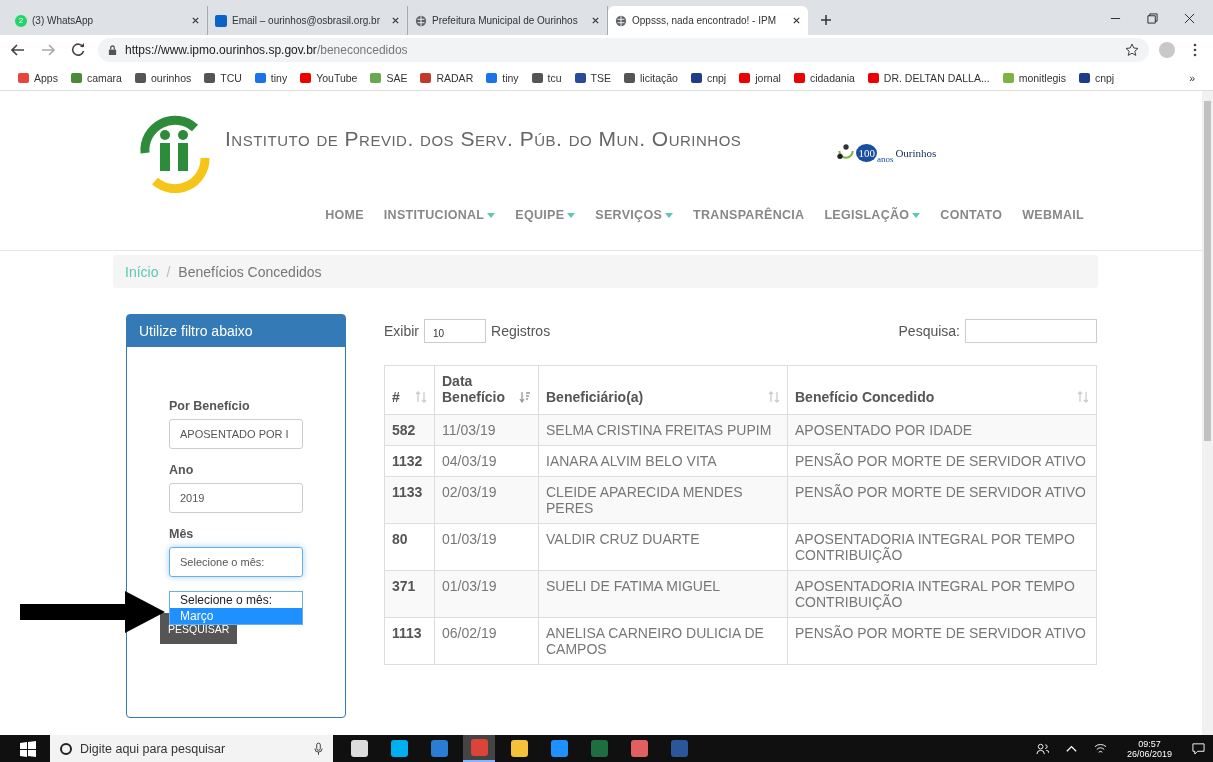  Describe the element at coordinates (308, 20) in the screenshot. I see `browser-tab: Email – ourinhos@osbrasil.org.br` at that location.